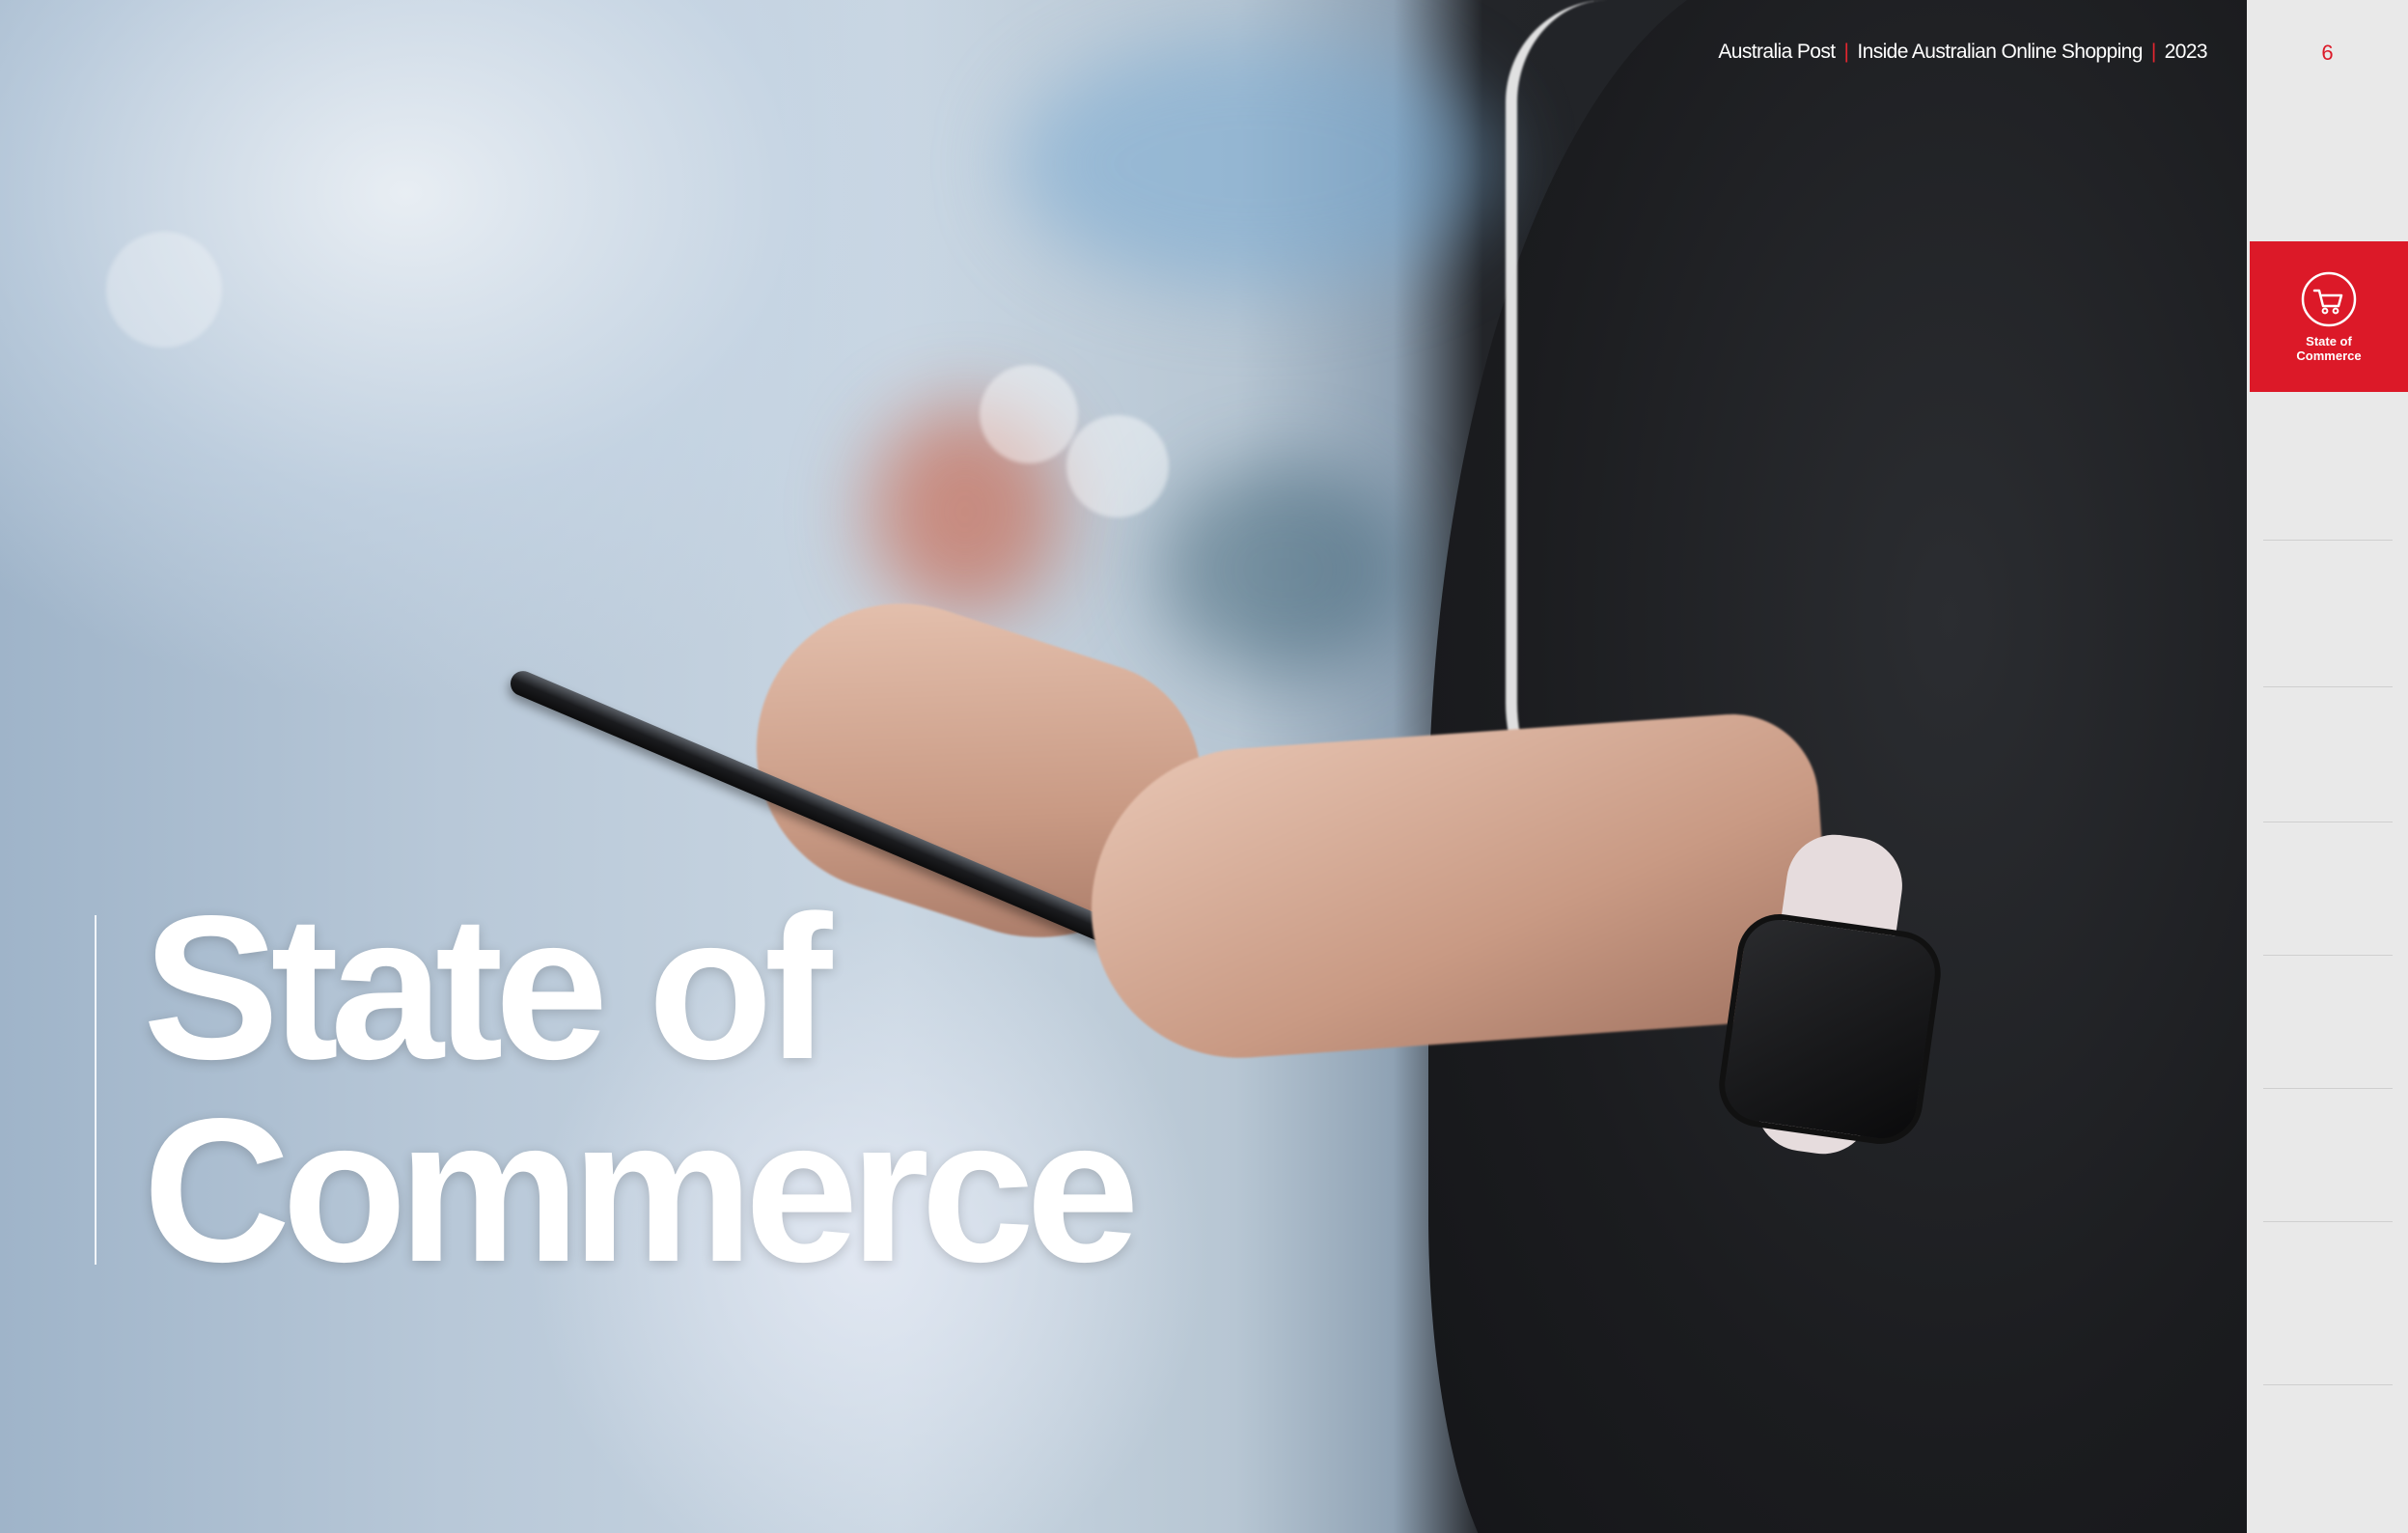  I want to click on photo-smartwatch, so click(1830, 1029).